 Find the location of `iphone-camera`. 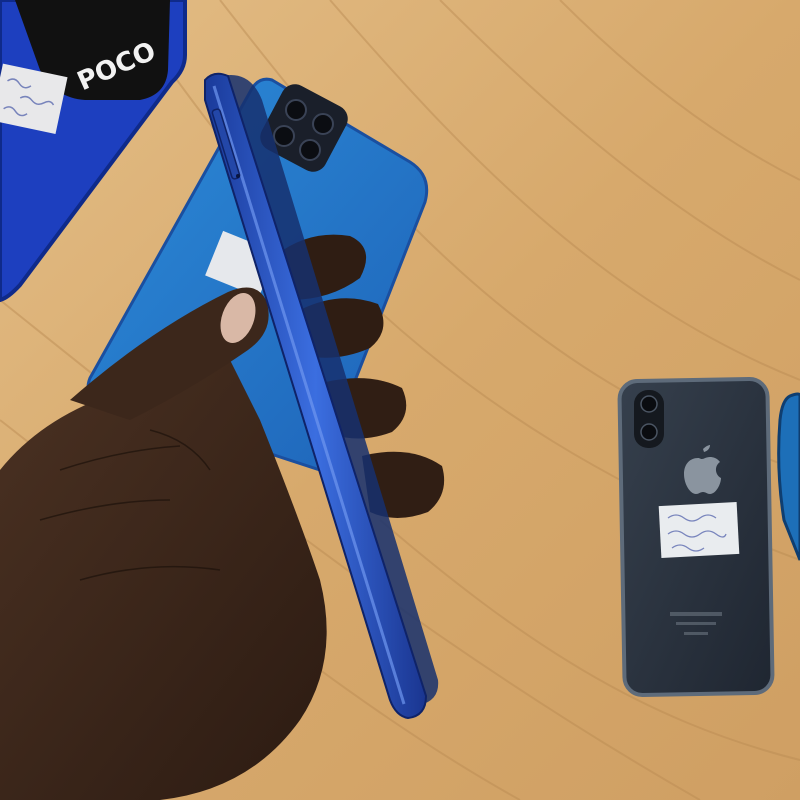

iphone-camera is located at coordinates (649, 419).